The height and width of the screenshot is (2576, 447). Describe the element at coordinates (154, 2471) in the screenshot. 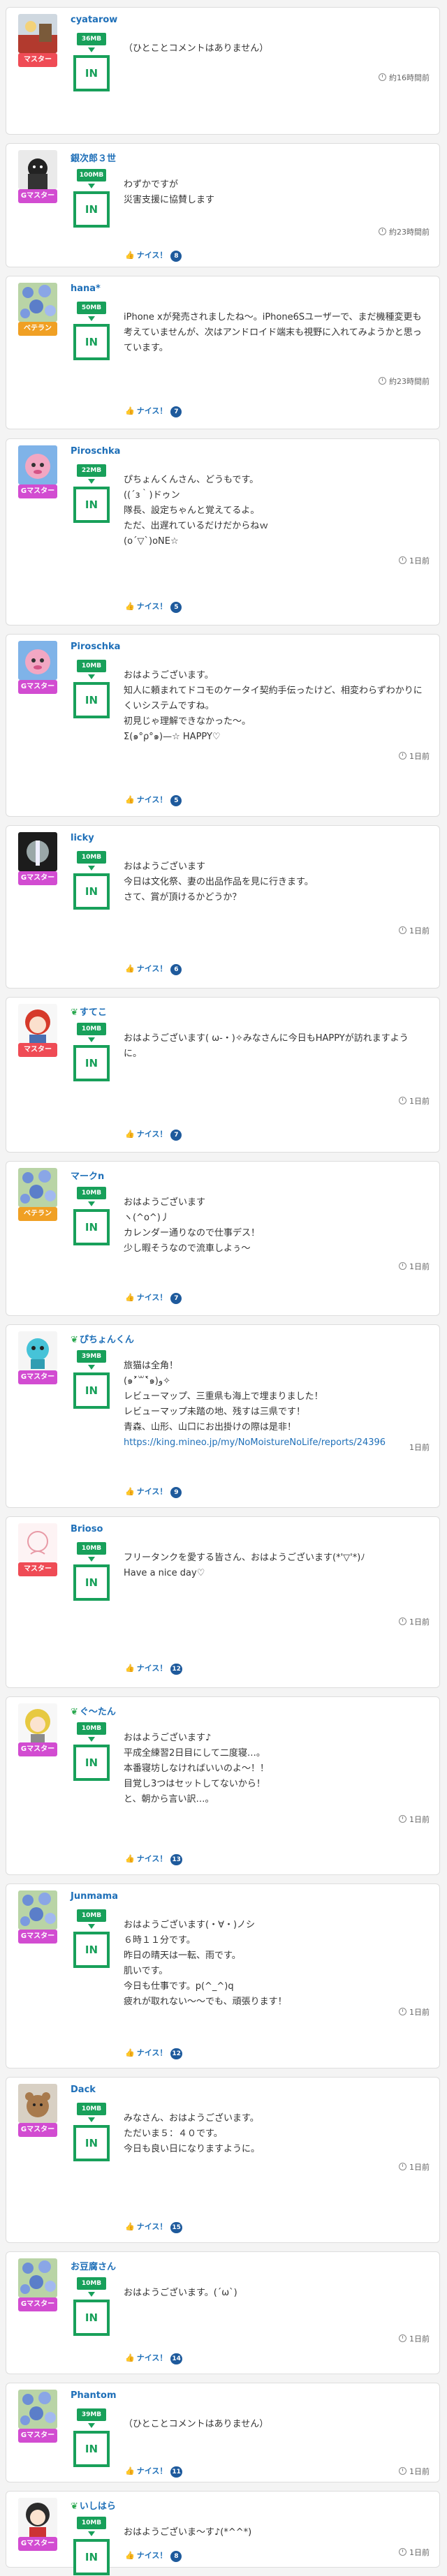

I see `nice-button: 👍 ナイス！ 11` at that location.